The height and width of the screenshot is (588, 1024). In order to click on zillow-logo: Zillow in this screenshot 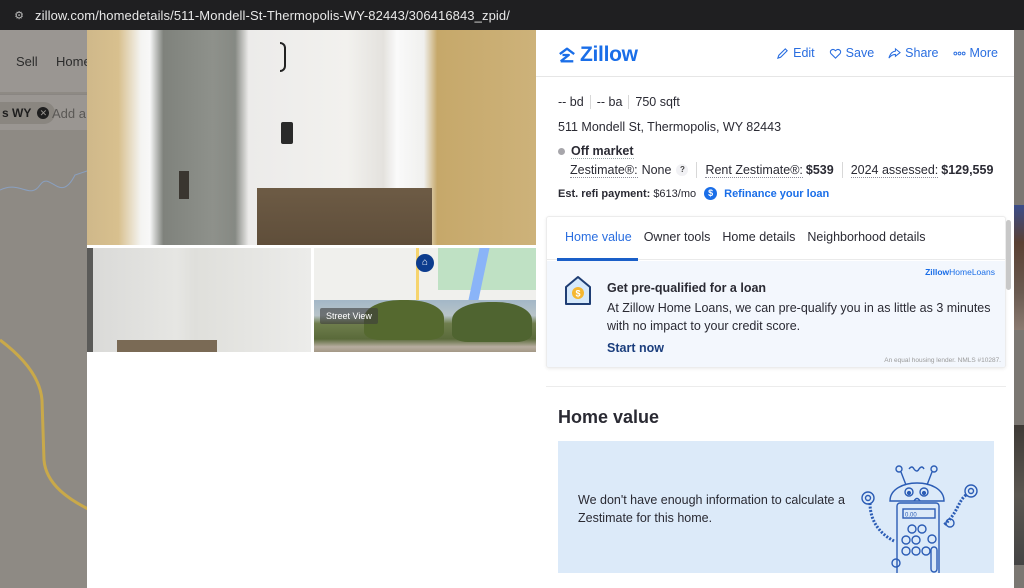, I will do `click(598, 55)`.